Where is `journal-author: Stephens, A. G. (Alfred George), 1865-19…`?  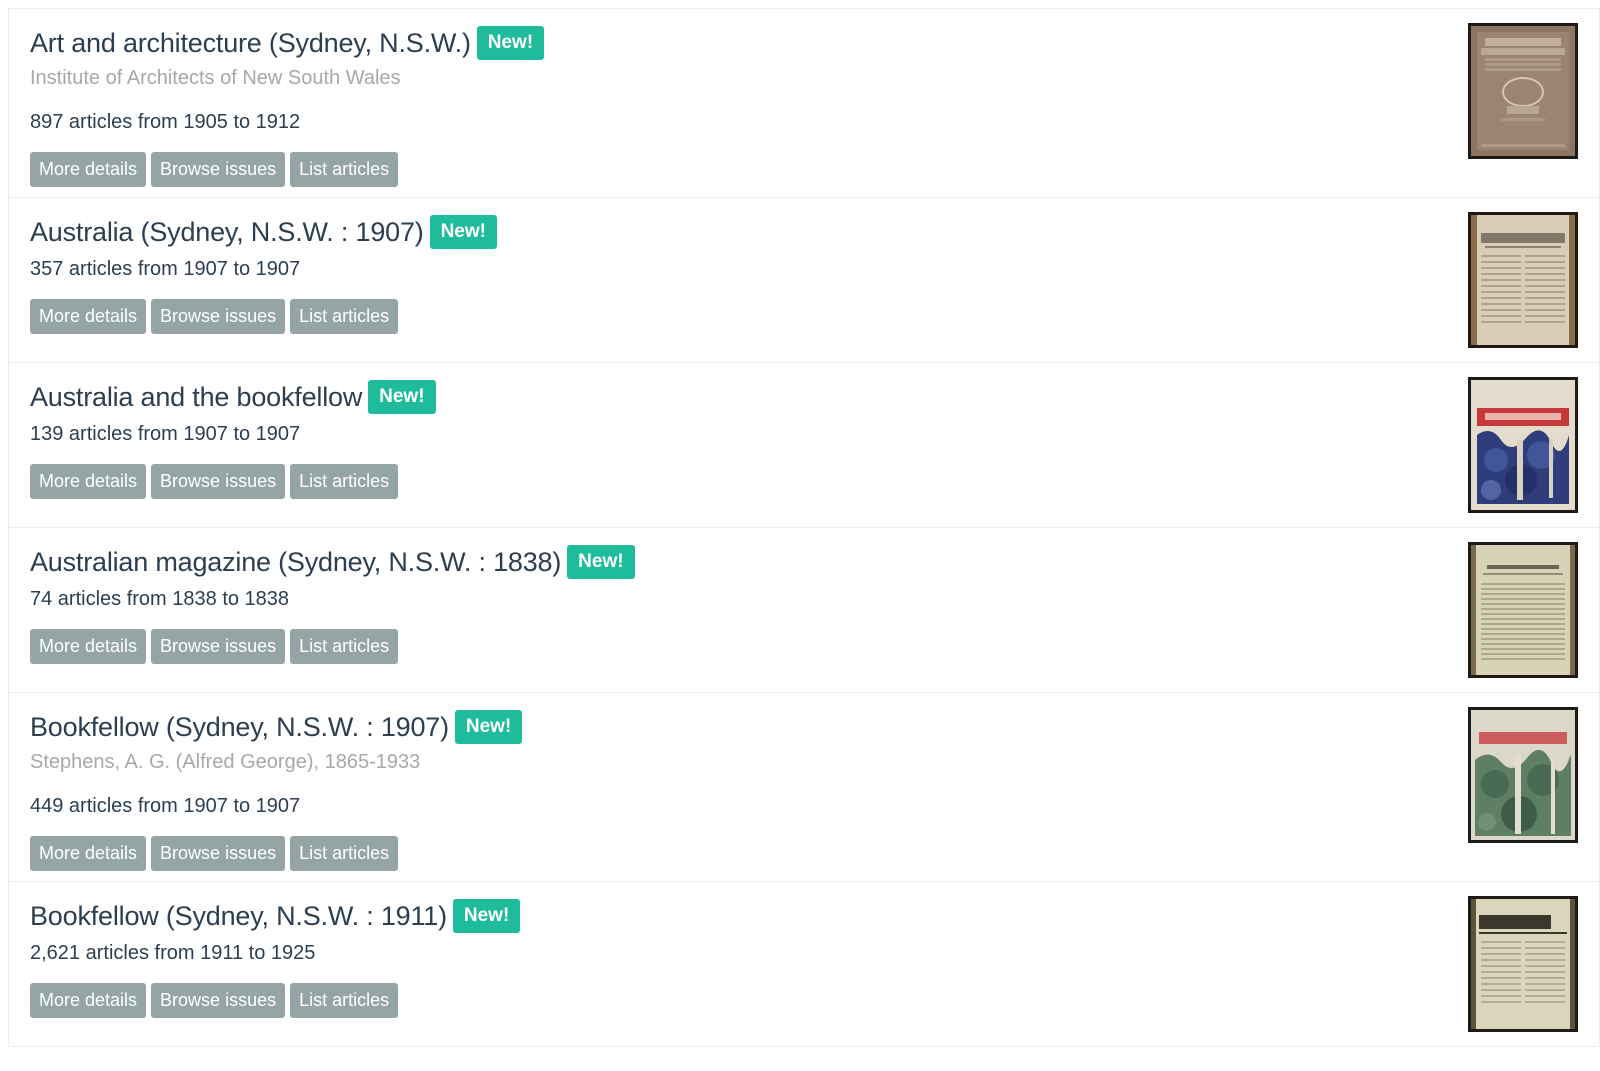 journal-author: Stephens, A. G. (Alfred George), 1865-19… is located at coordinates (804, 764).